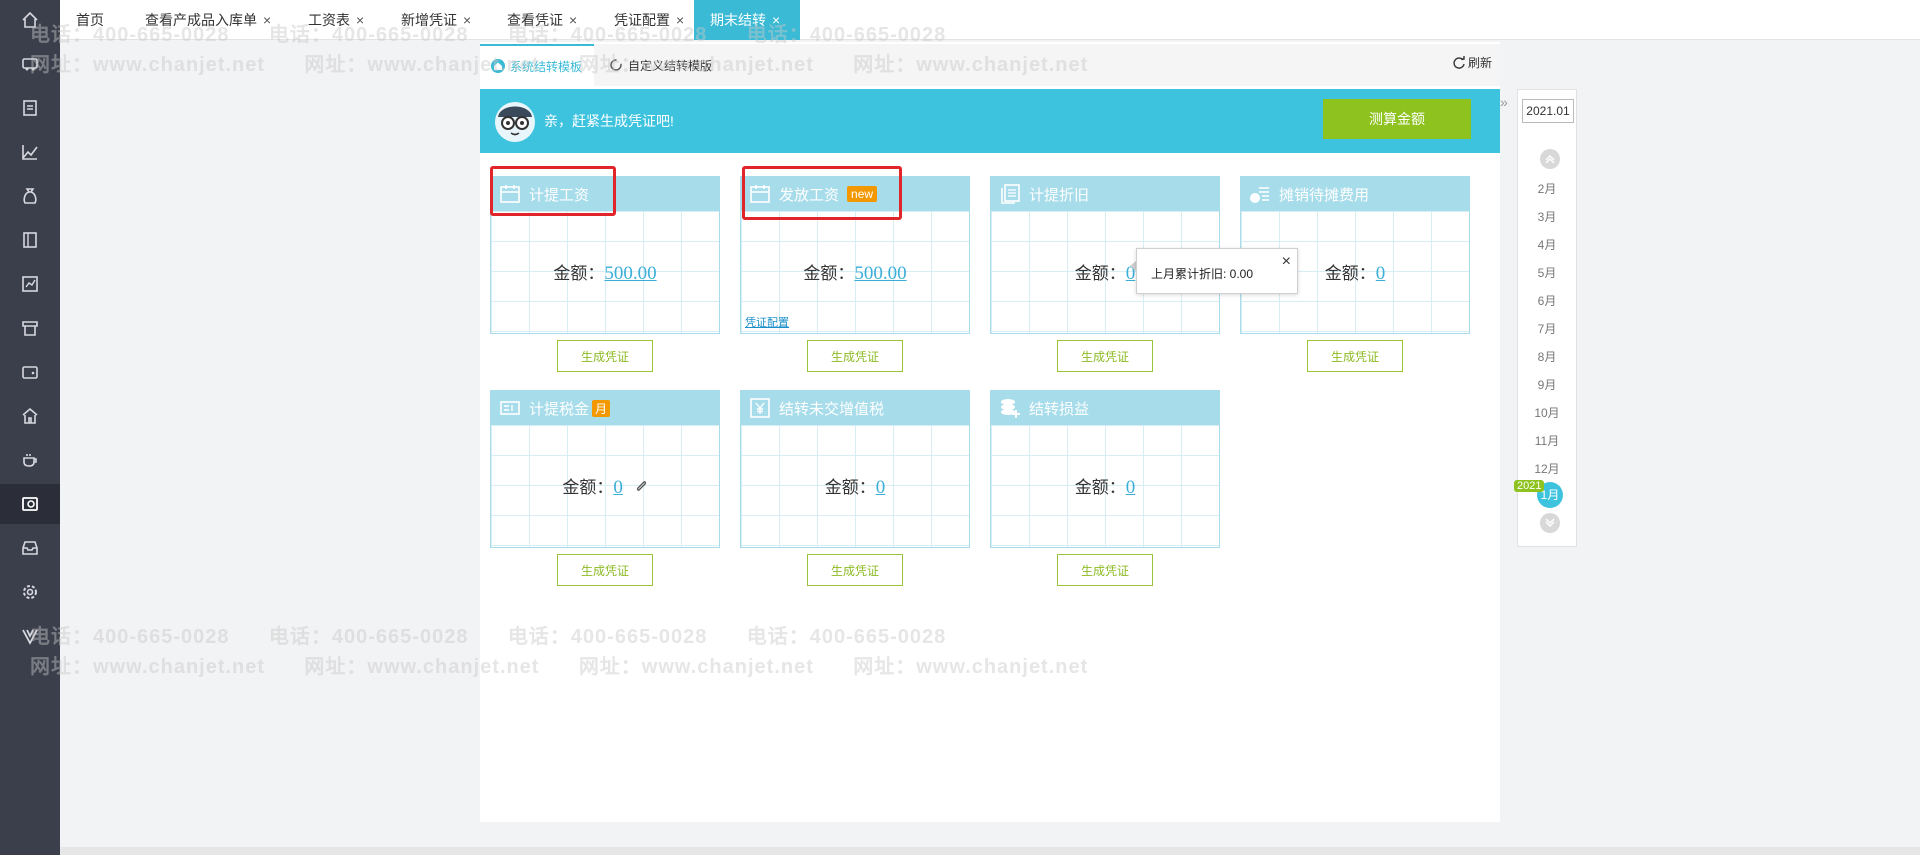 The width and height of the screenshot is (1920, 855). I want to click on tab-label: 期末结转, so click(738, 20).